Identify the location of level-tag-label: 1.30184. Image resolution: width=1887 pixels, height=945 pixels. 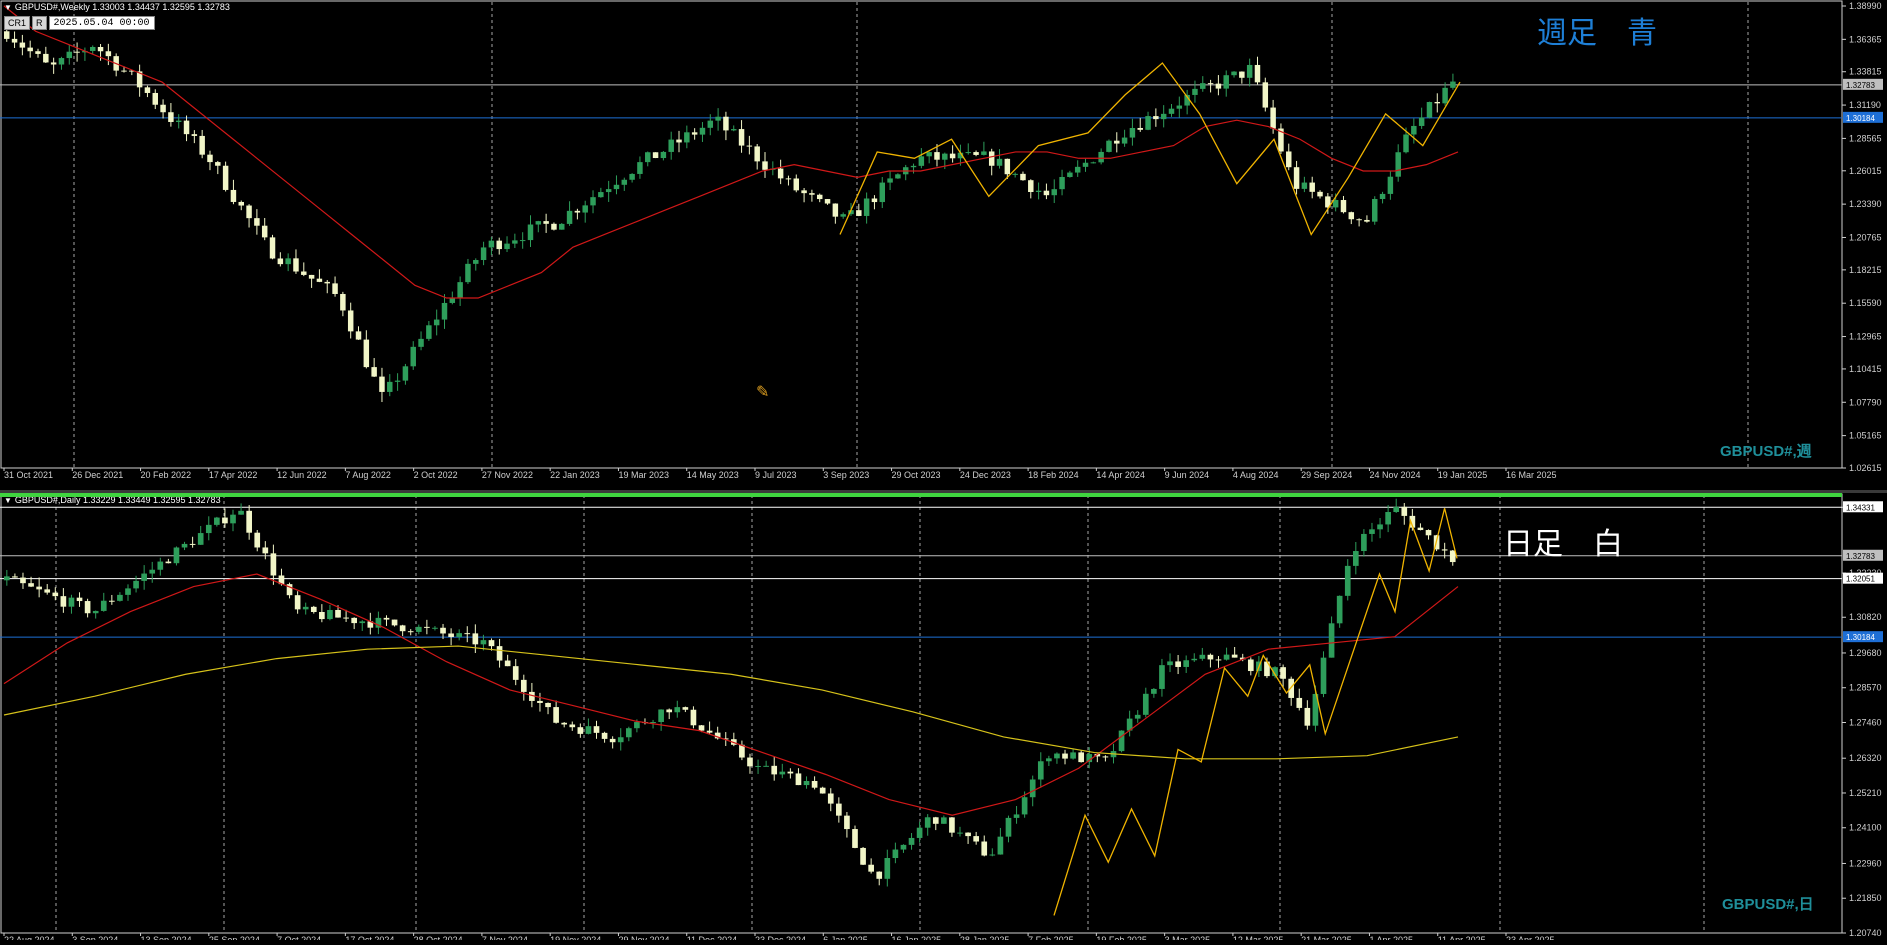
(1860, 118).